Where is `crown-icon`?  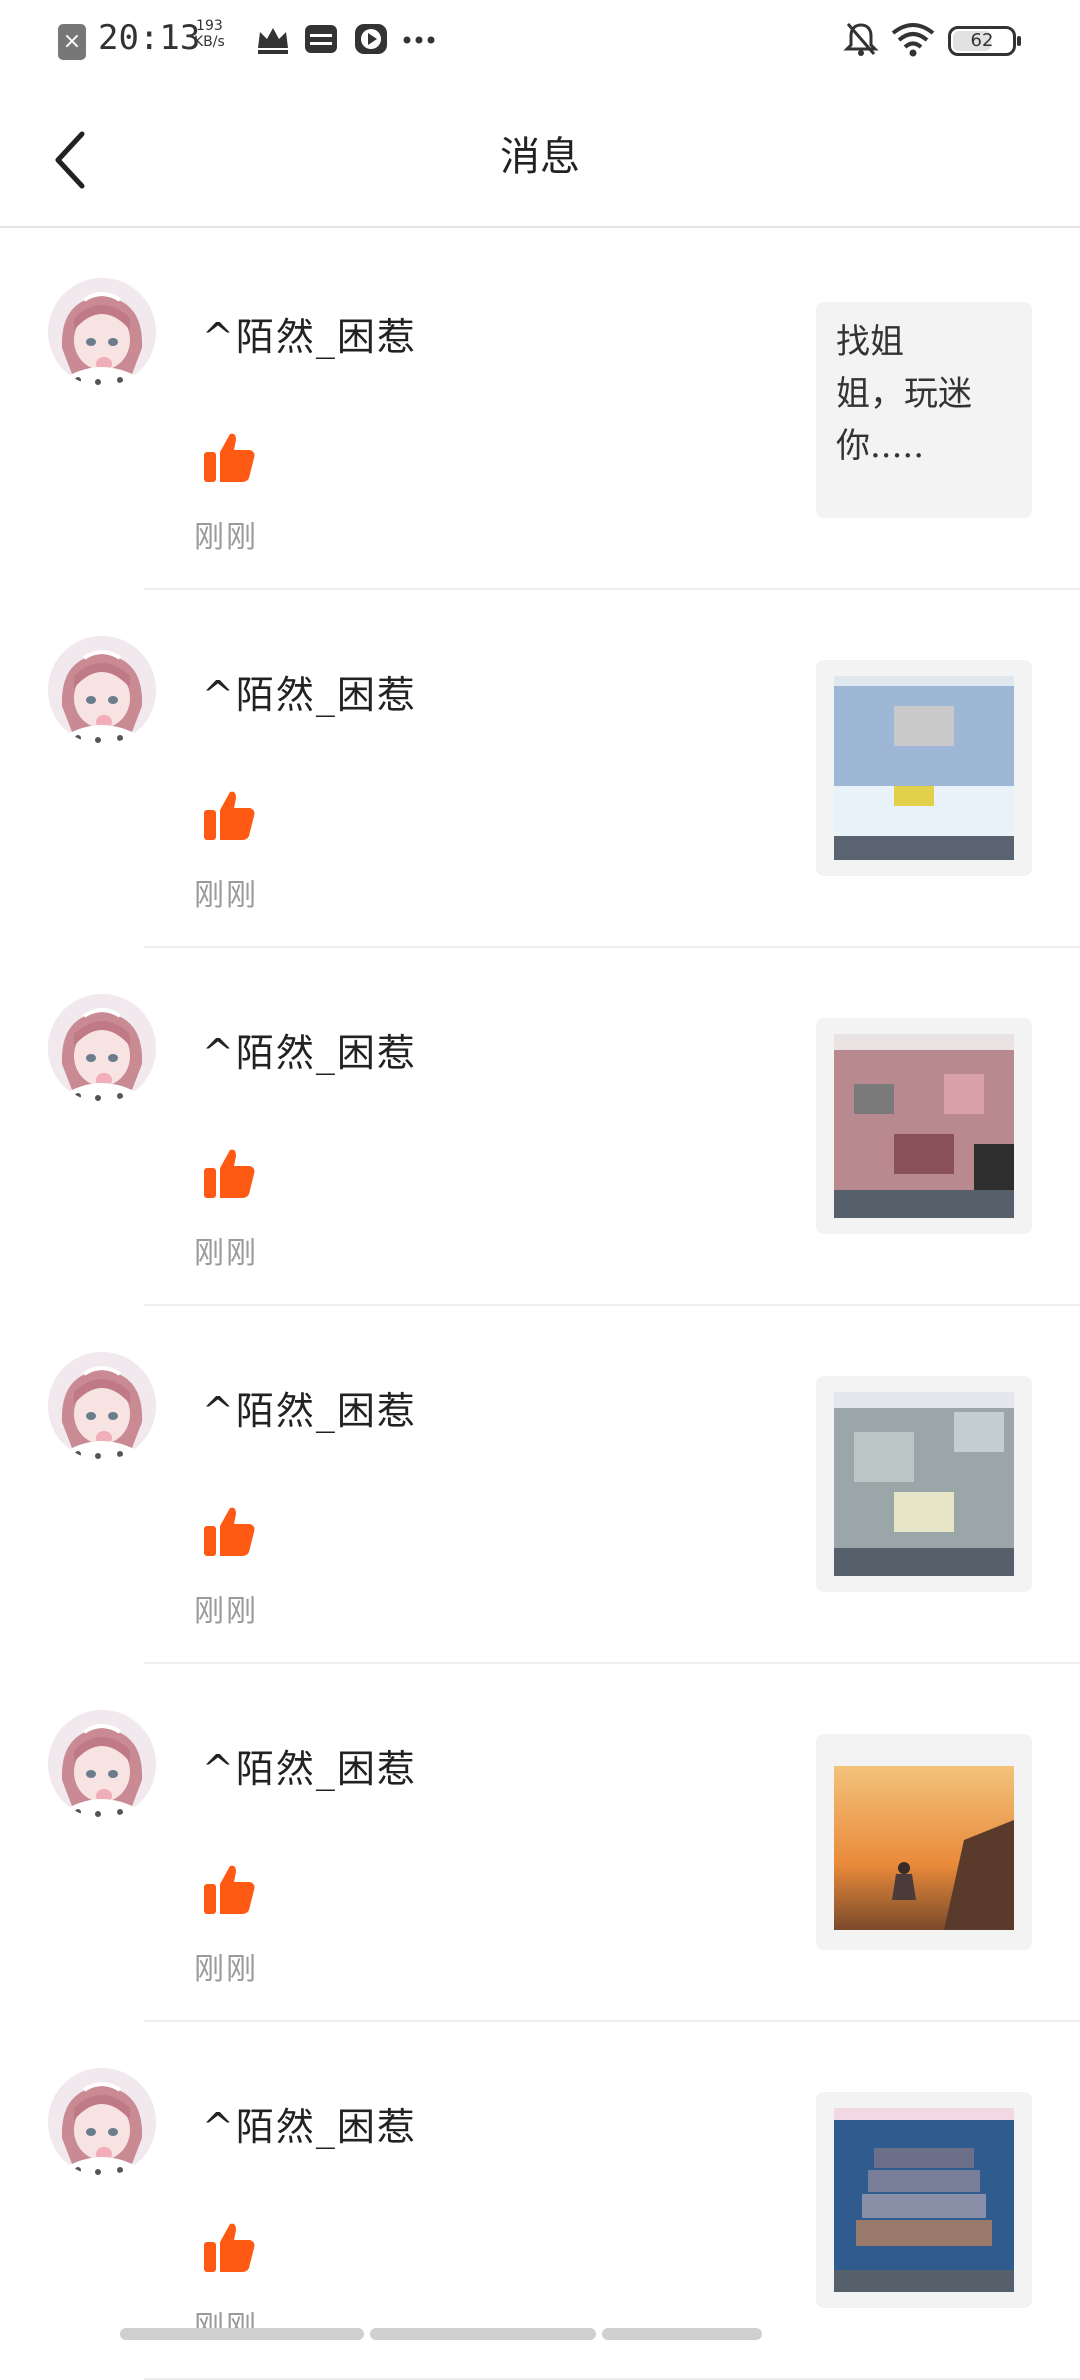
crown-icon is located at coordinates (273, 41).